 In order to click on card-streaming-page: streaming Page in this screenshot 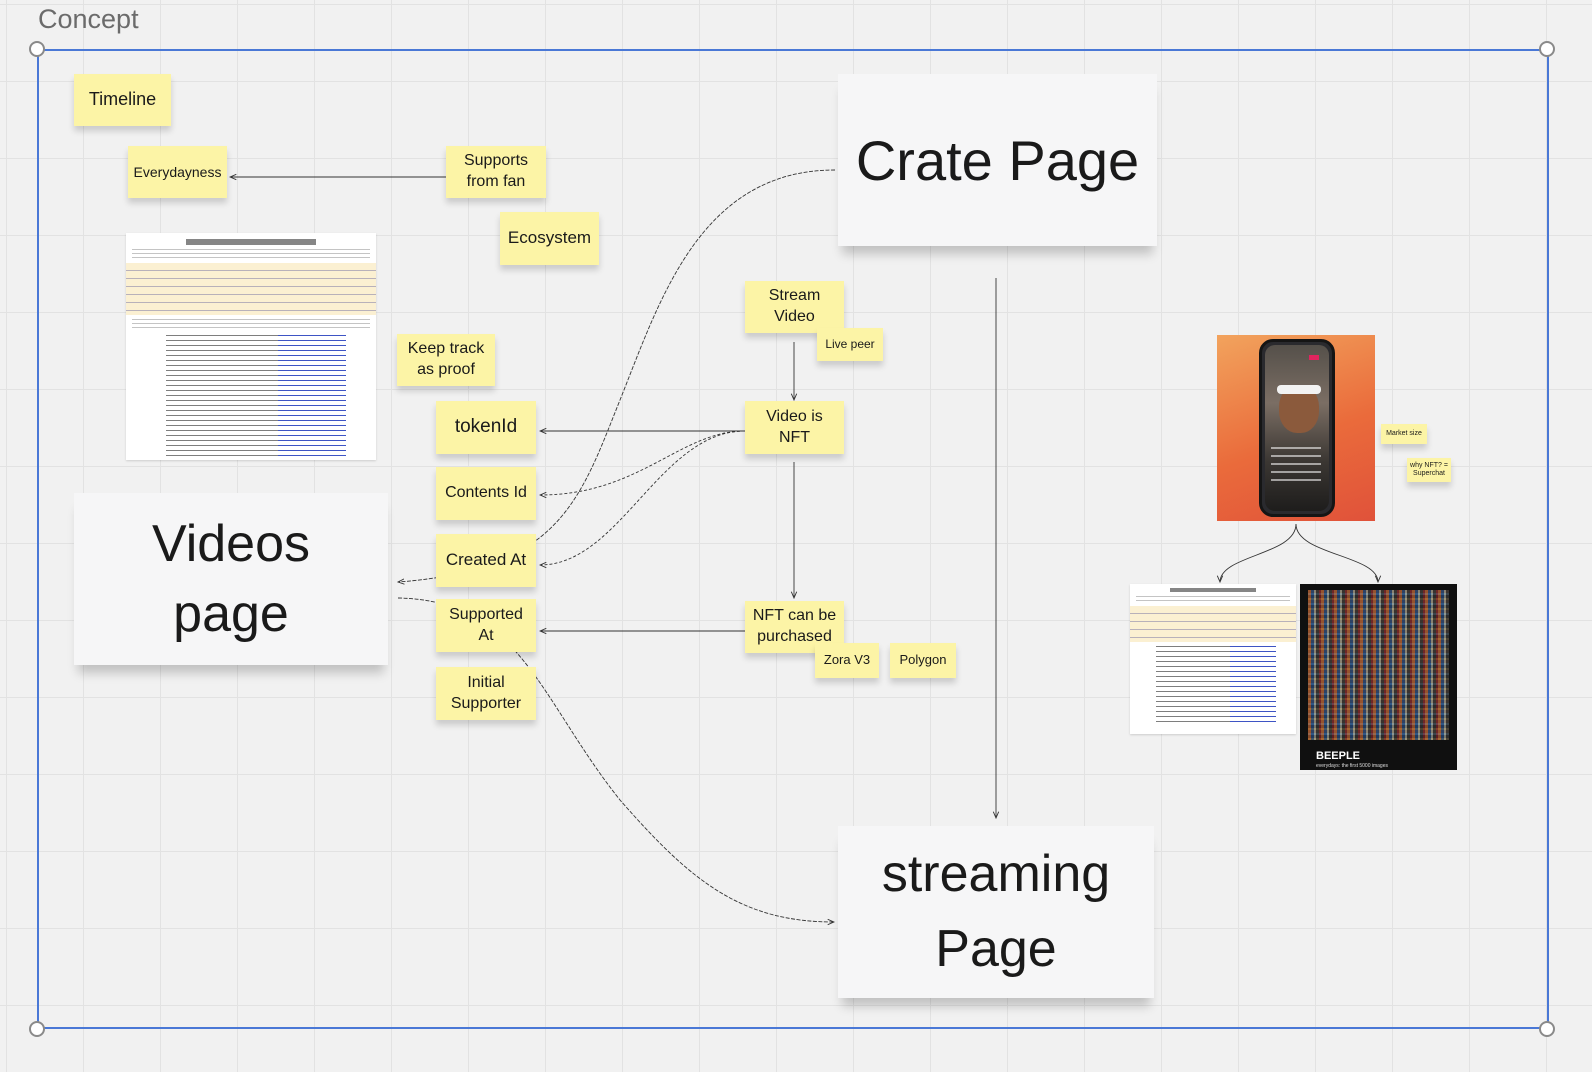, I will do `click(996, 912)`.